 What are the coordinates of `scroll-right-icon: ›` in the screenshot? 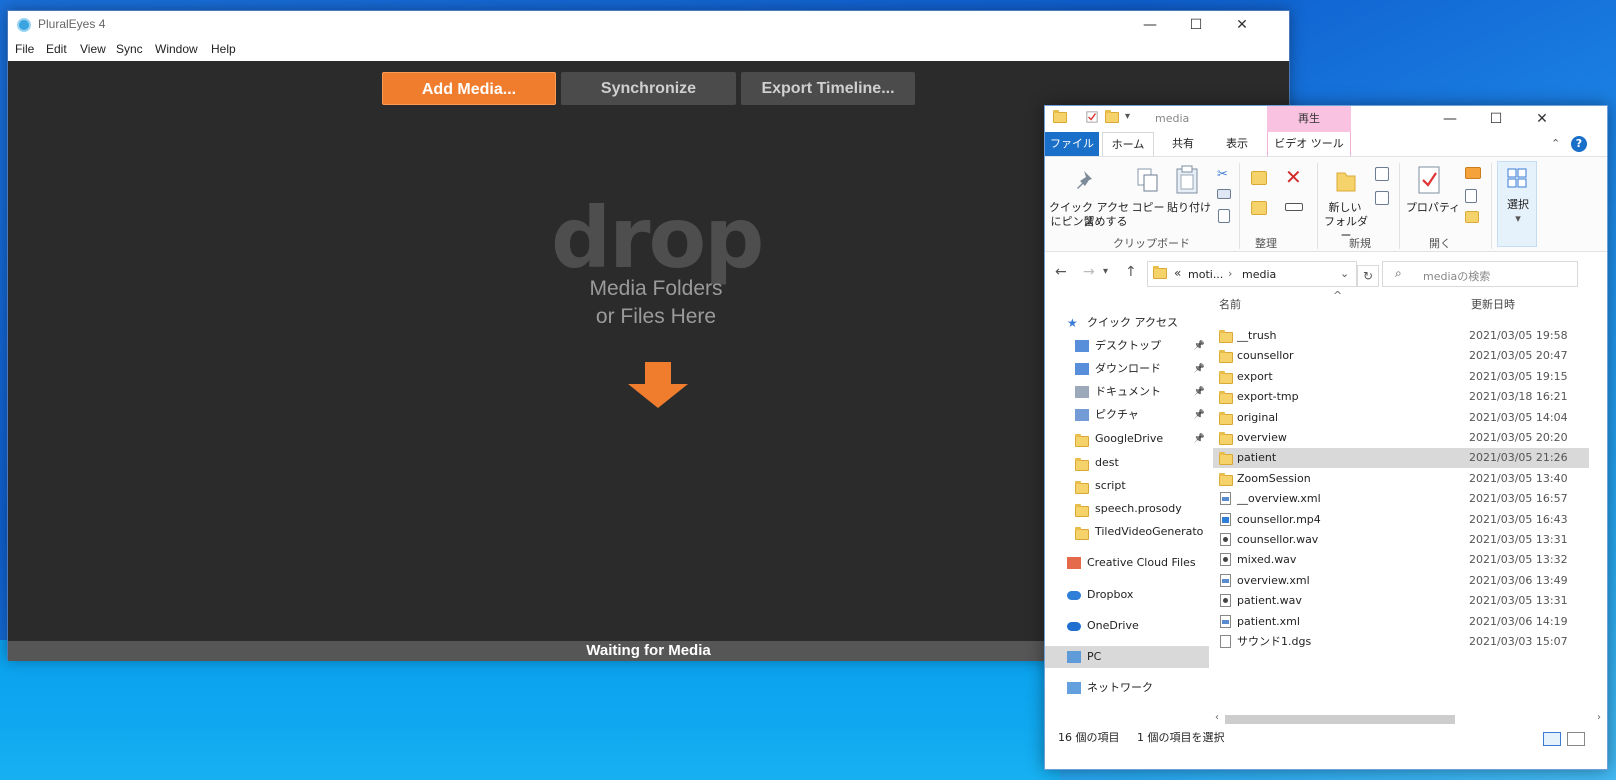 It's located at (1599, 717).